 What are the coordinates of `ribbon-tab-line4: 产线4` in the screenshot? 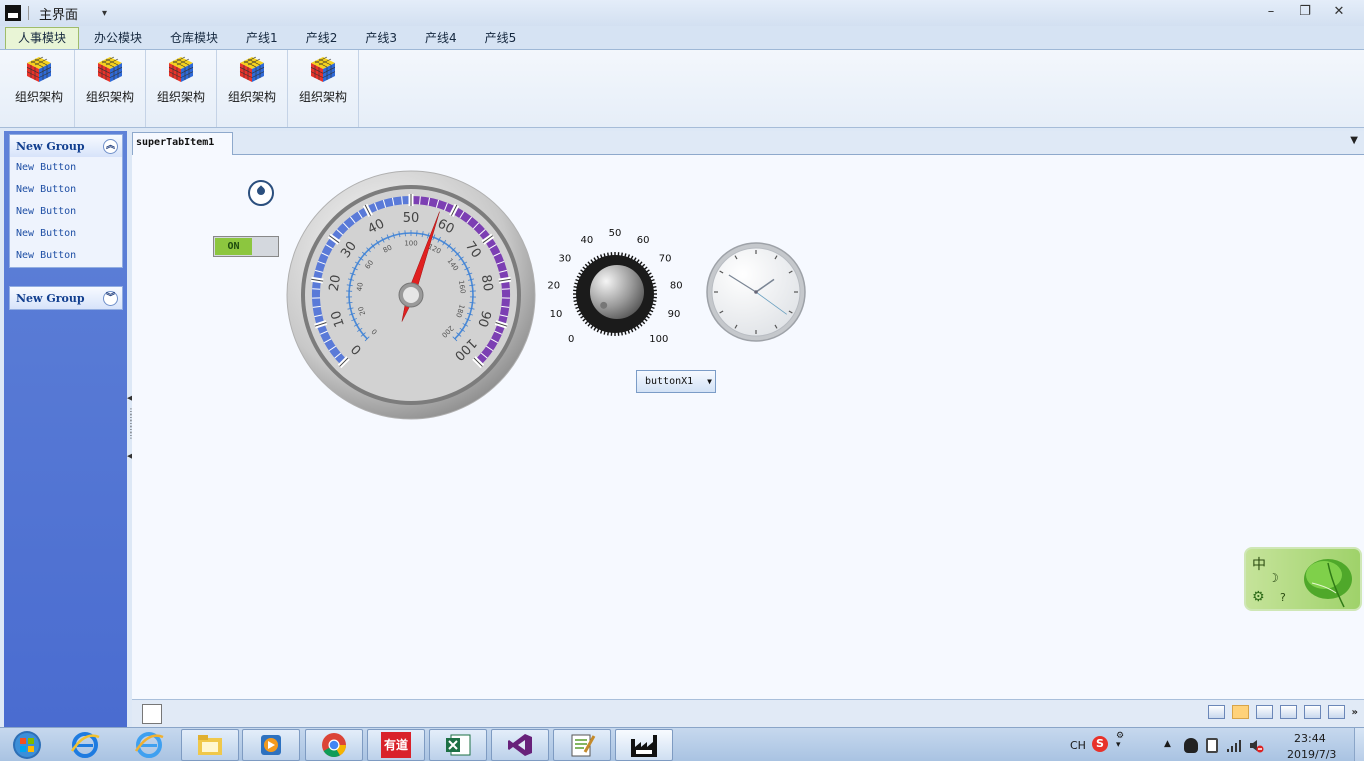 It's located at (441, 38).